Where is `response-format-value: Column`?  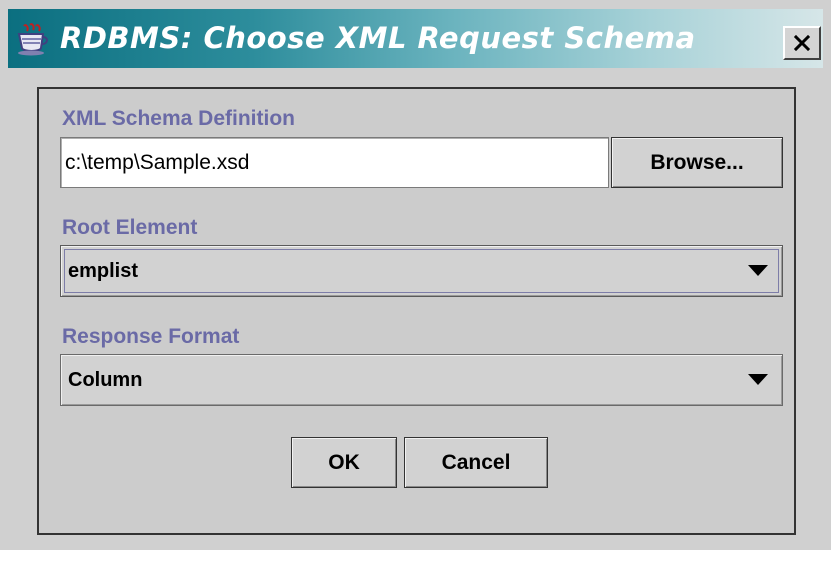
response-format-value: Column is located at coordinates (105, 379).